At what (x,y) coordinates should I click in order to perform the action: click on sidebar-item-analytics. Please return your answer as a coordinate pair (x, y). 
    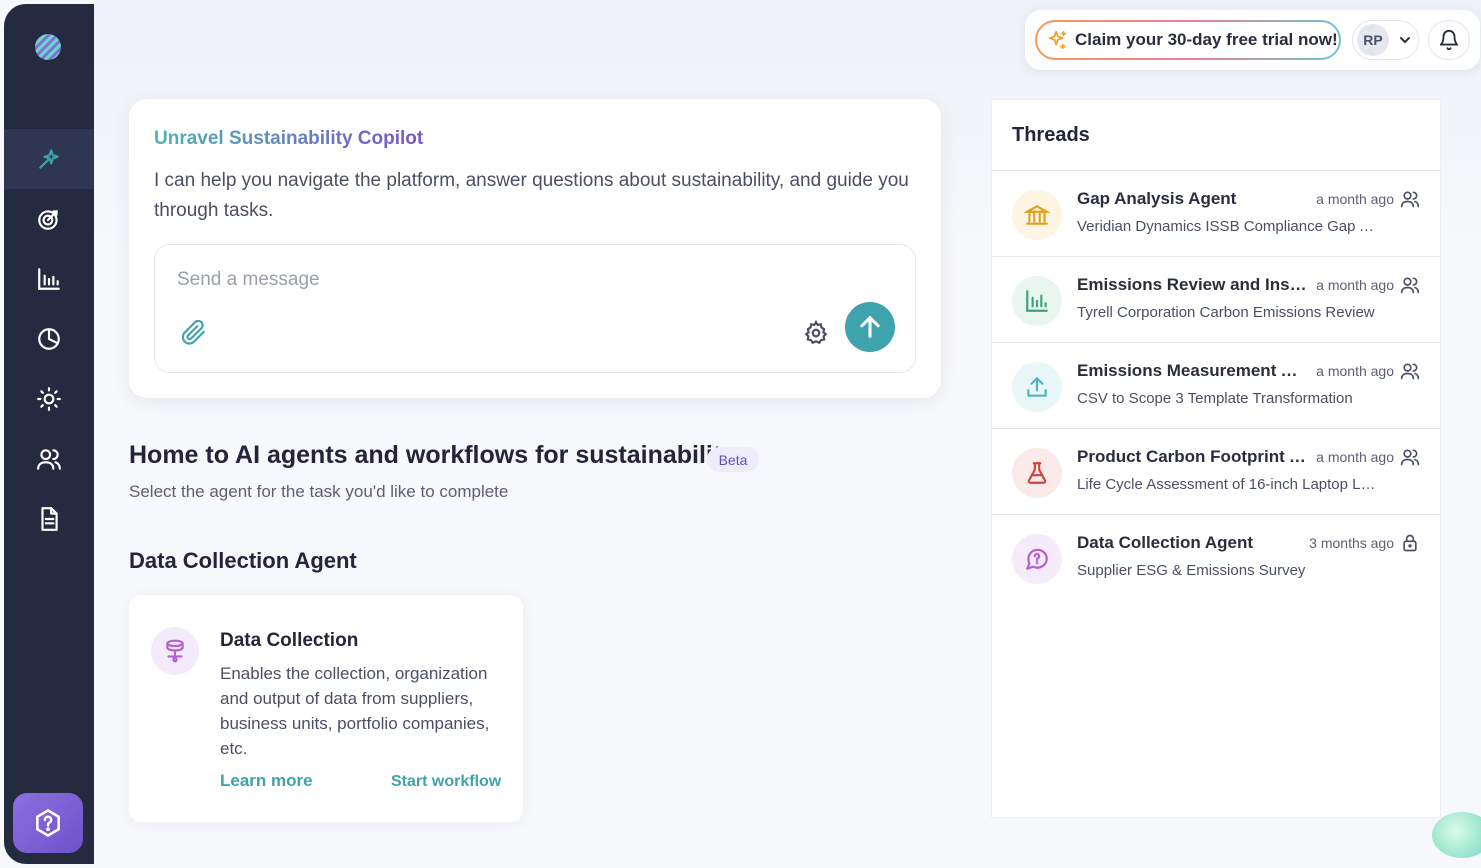
    Looking at the image, I should click on (49, 279).